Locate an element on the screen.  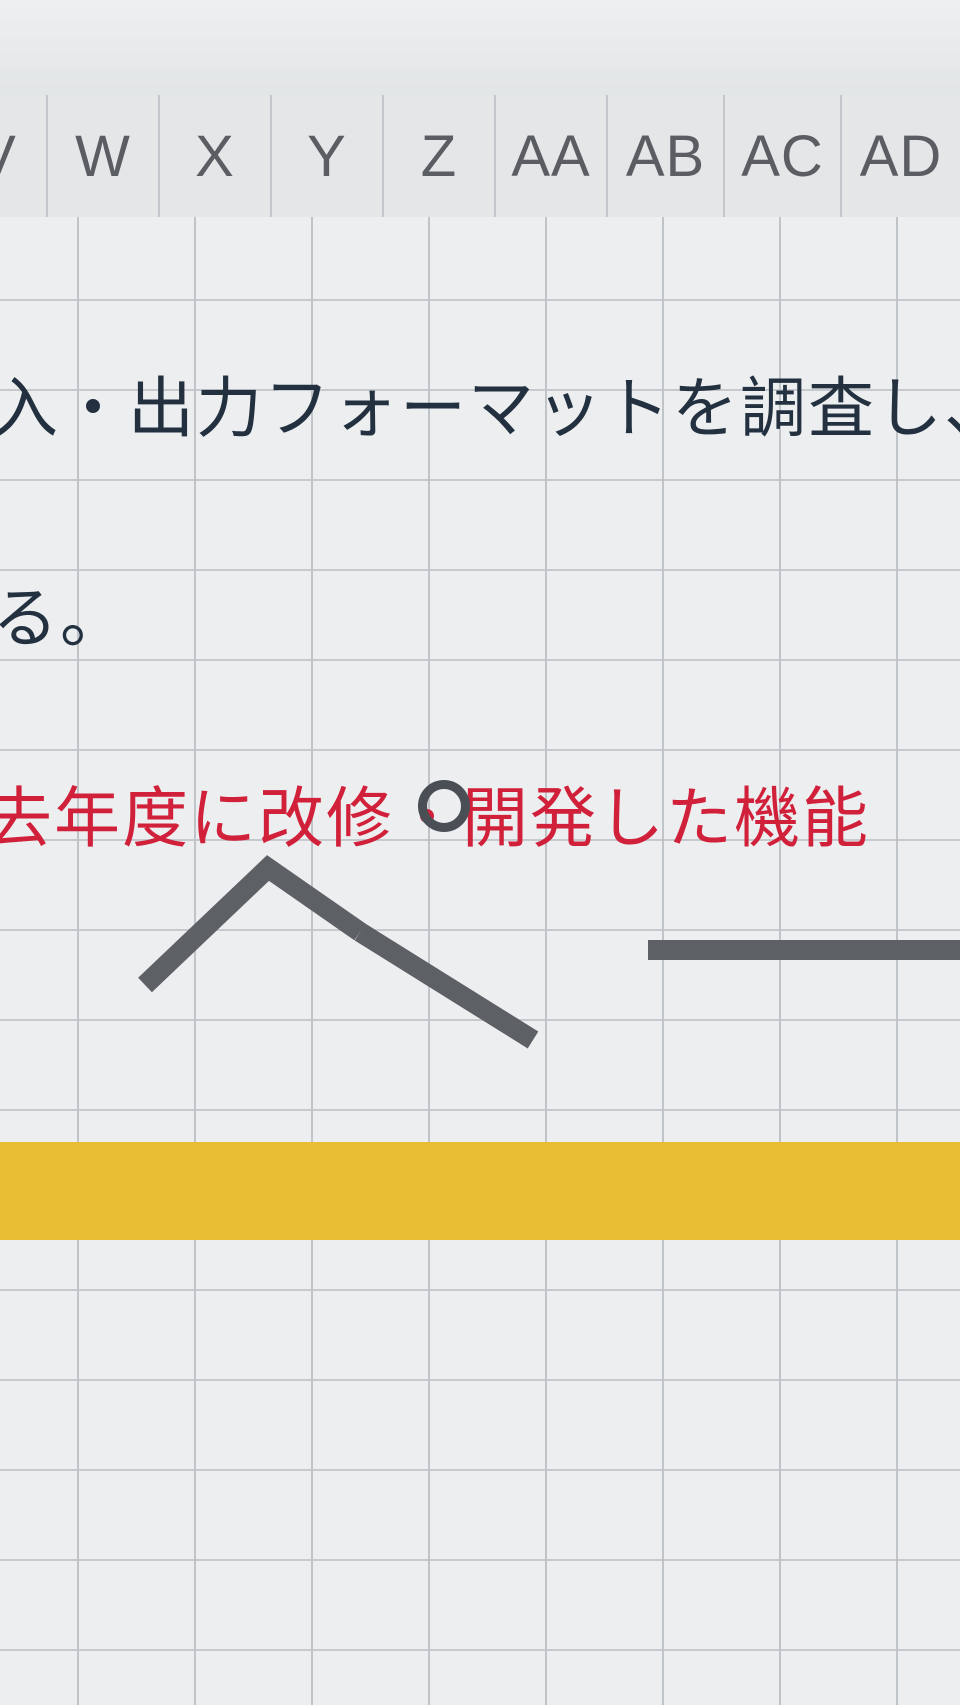
column-header-z: Z is located at coordinates (438, 156).